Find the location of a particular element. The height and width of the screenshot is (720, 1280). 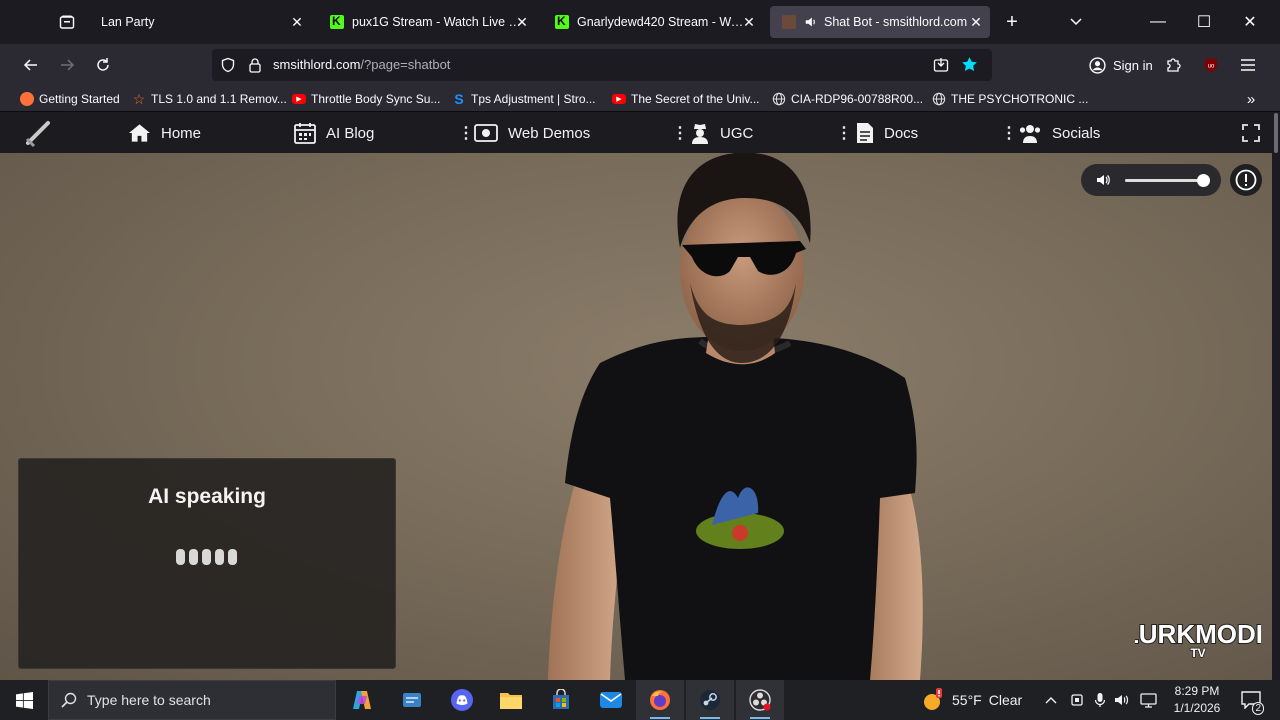

nav-docs-menu-icon: ⋮ is located at coordinates (1009, 133).